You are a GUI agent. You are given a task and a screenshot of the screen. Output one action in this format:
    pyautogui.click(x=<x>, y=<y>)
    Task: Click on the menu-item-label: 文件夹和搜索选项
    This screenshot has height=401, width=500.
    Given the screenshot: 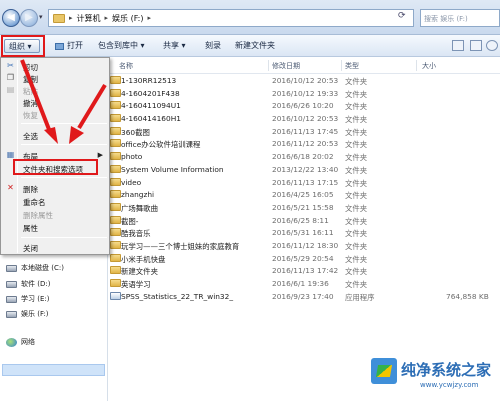 What is the action you would take?
    pyautogui.click(x=53, y=169)
    